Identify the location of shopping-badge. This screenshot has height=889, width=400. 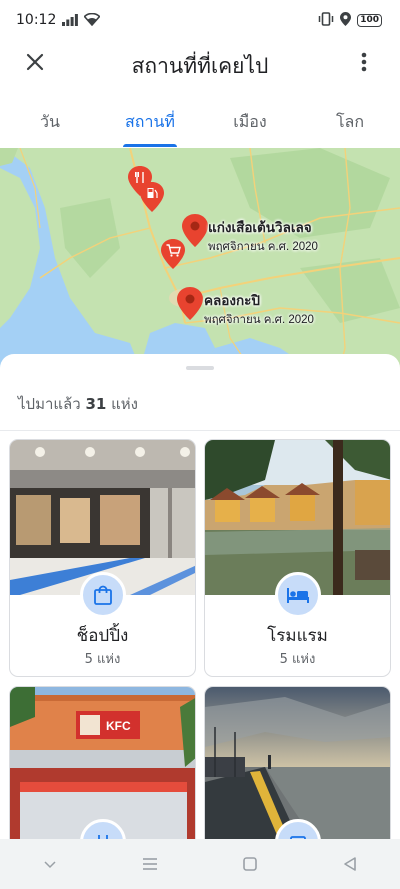
(103, 595).